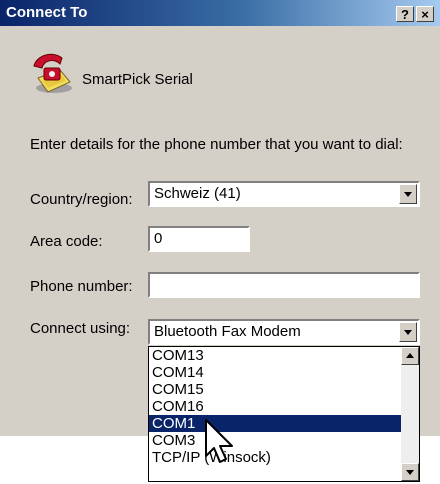 Image resolution: width=440 pixels, height=484 pixels. Describe the element at coordinates (275, 423) in the screenshot. I see `list-item-selected: COM1` at that location.